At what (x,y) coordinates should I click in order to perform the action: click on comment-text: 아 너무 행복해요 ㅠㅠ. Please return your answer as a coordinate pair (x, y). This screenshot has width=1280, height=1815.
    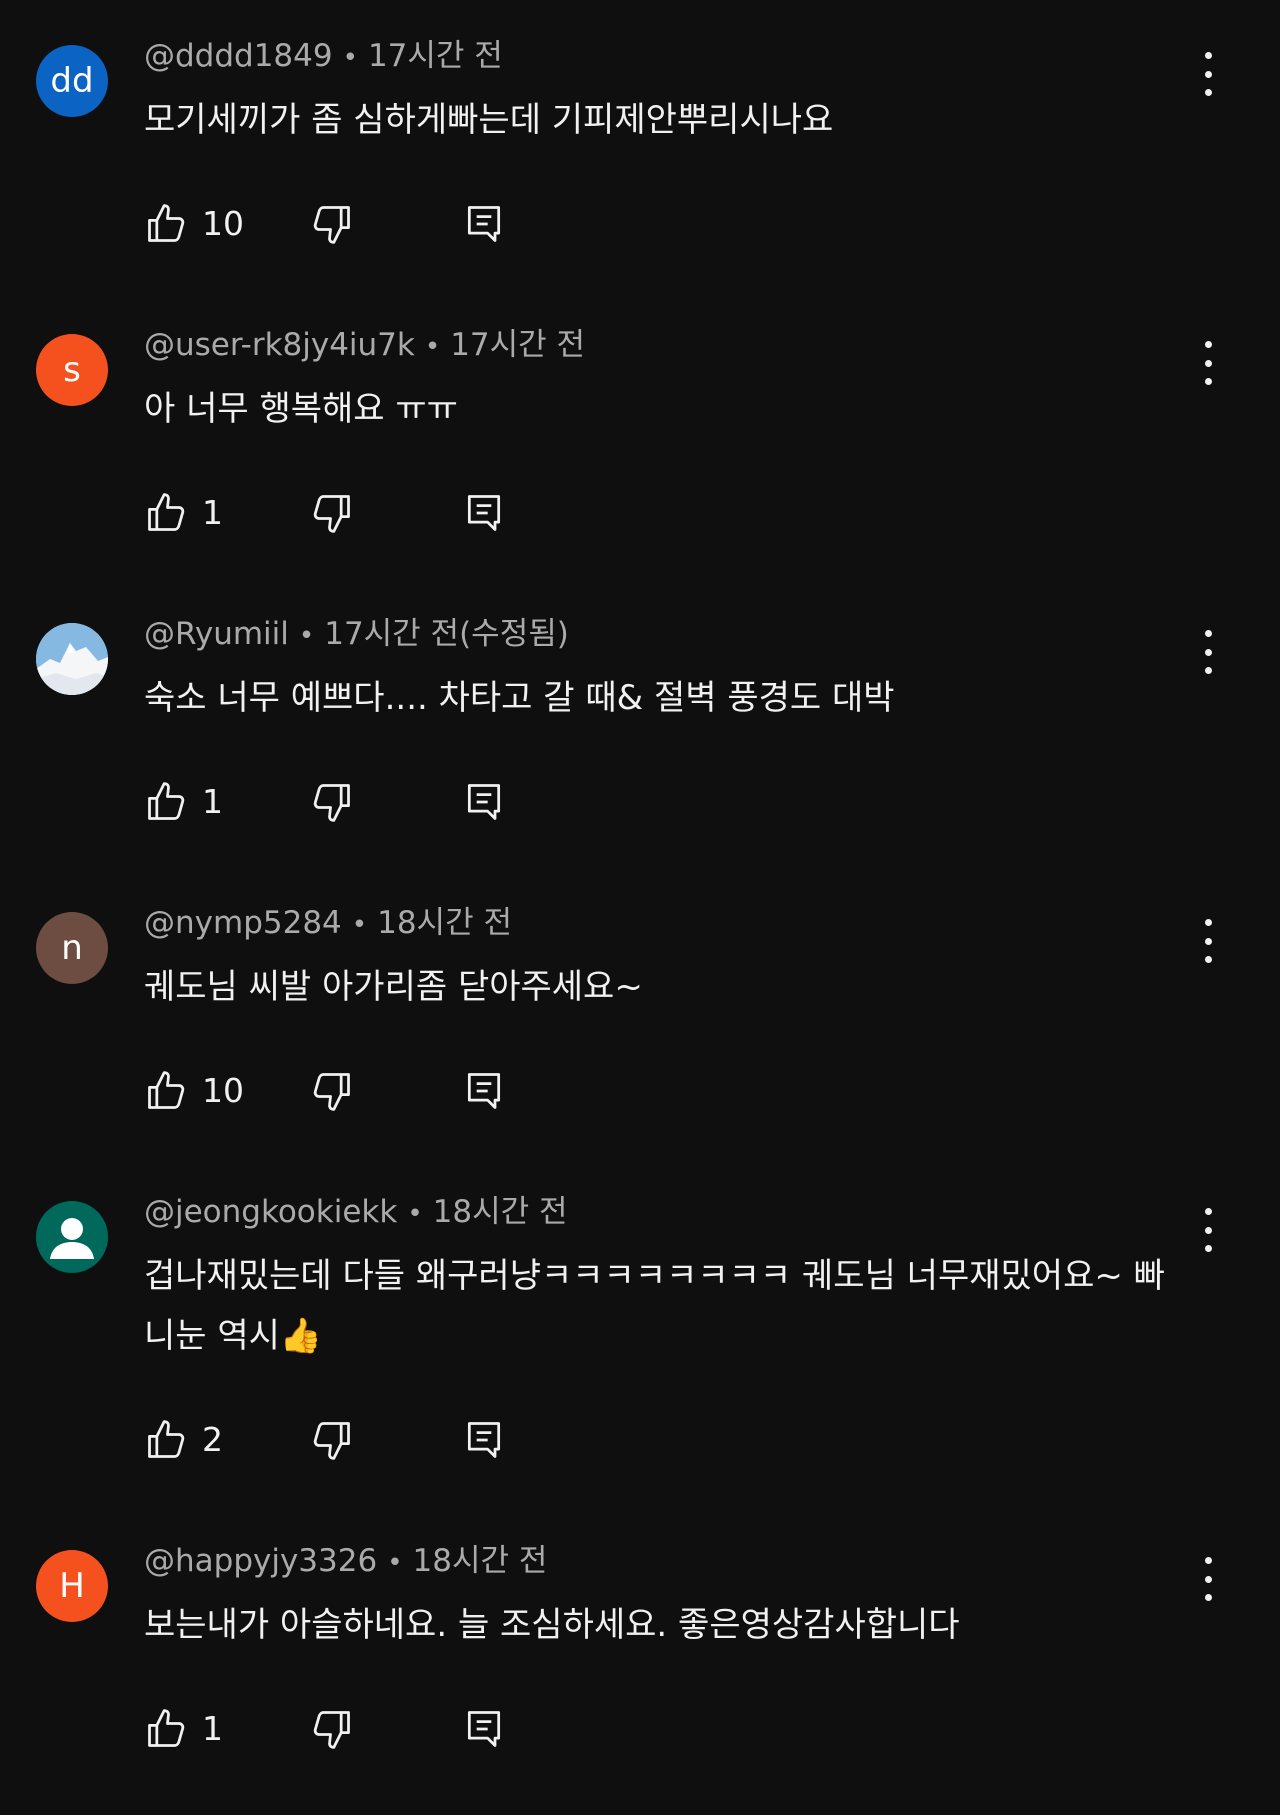
    Looking at the image, I should click on (301, 409).